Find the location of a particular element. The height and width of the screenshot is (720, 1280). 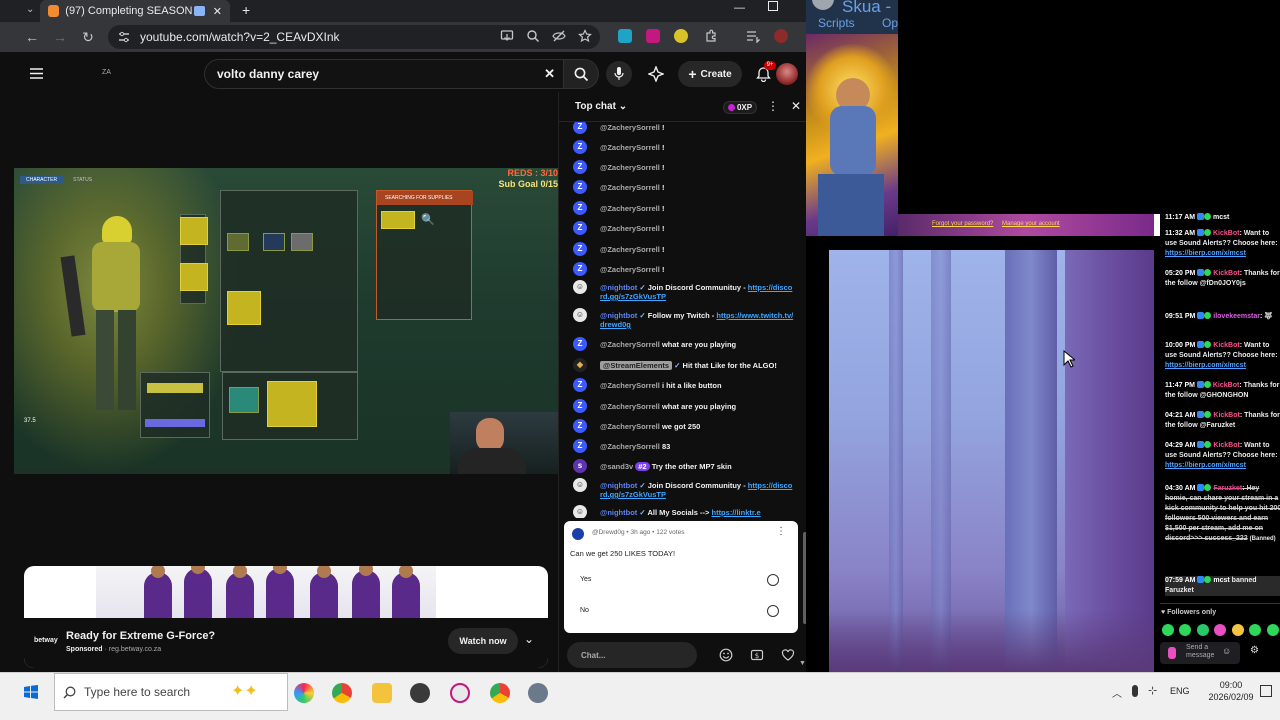

poll-option-no: No is located at coordinates (584, 610).